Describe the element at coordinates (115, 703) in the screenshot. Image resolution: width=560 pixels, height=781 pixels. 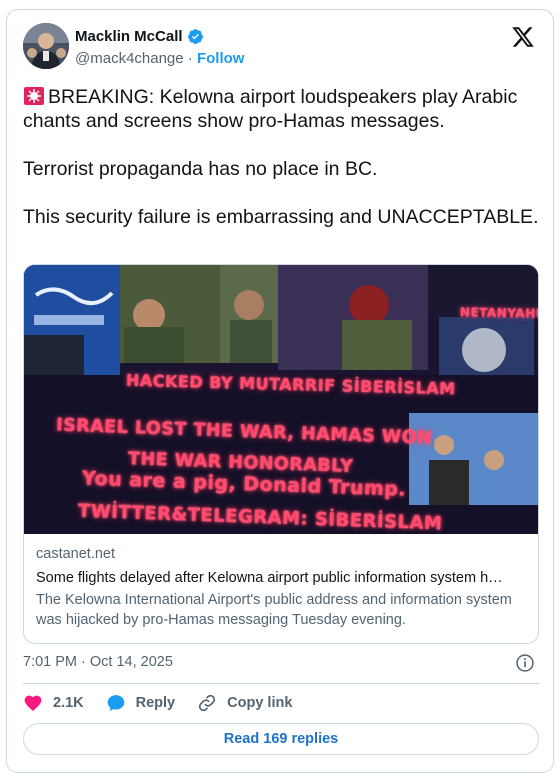
I see `reply-bubble-icon` at that location.